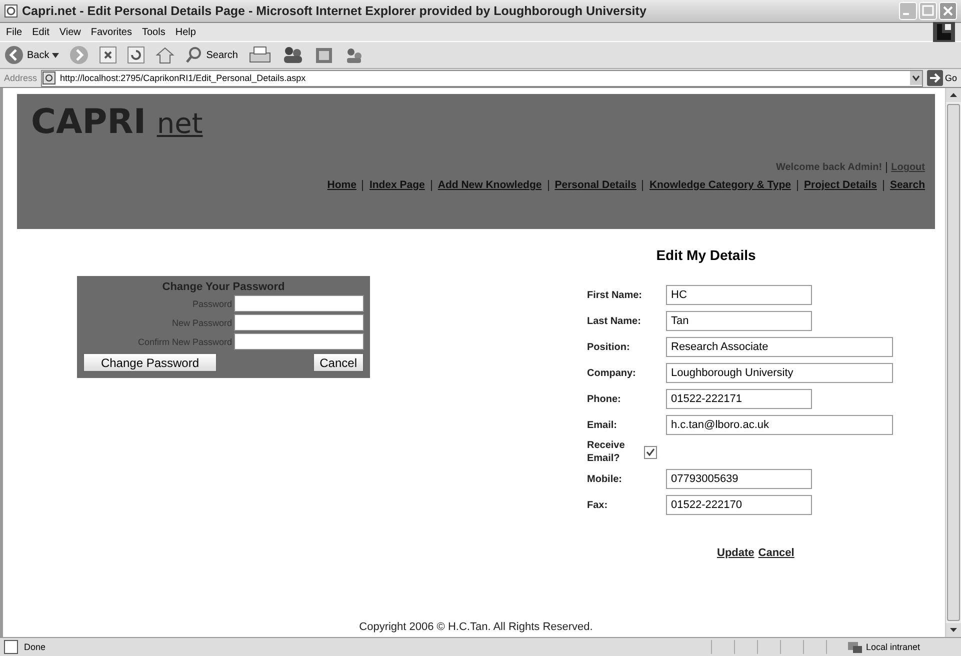 This screenshot has width=961, height=656. Describe the element at coordinates (293, 55) in the screenshot. I see `people-icon` at that location.